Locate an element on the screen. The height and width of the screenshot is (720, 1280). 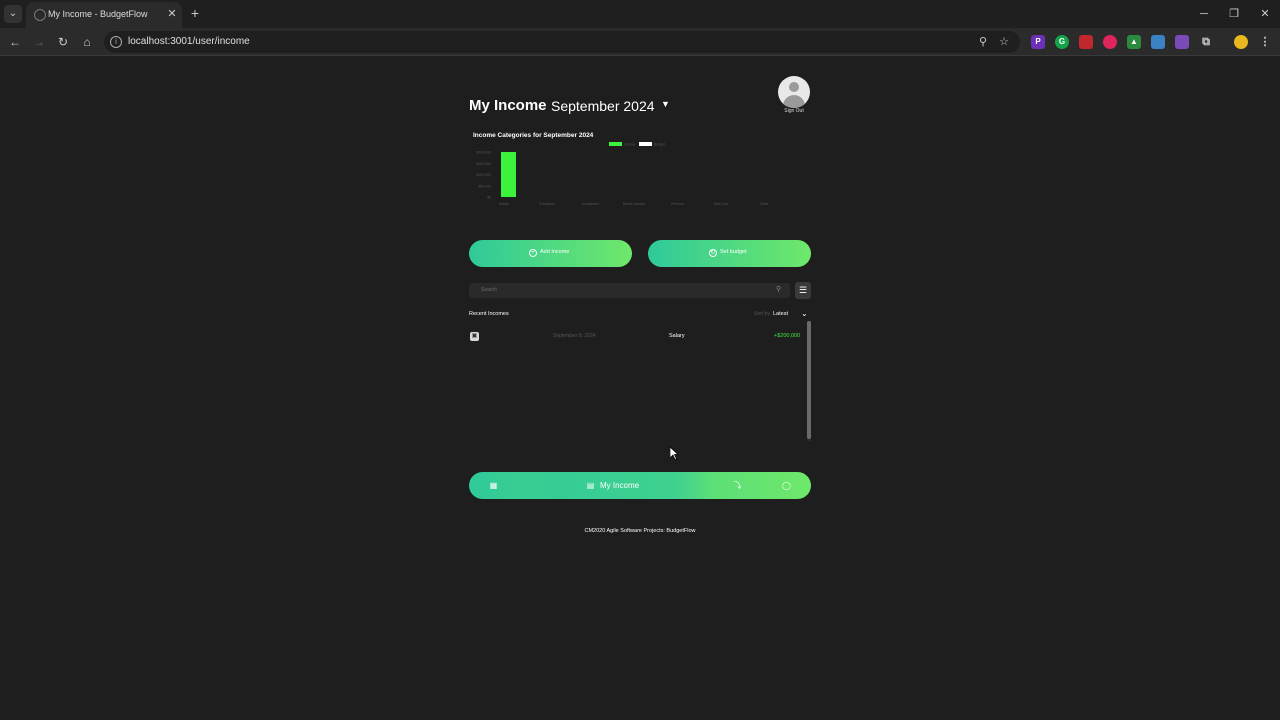
dashboard-grid-icon: ▦ is located at coordinates (493, 485).